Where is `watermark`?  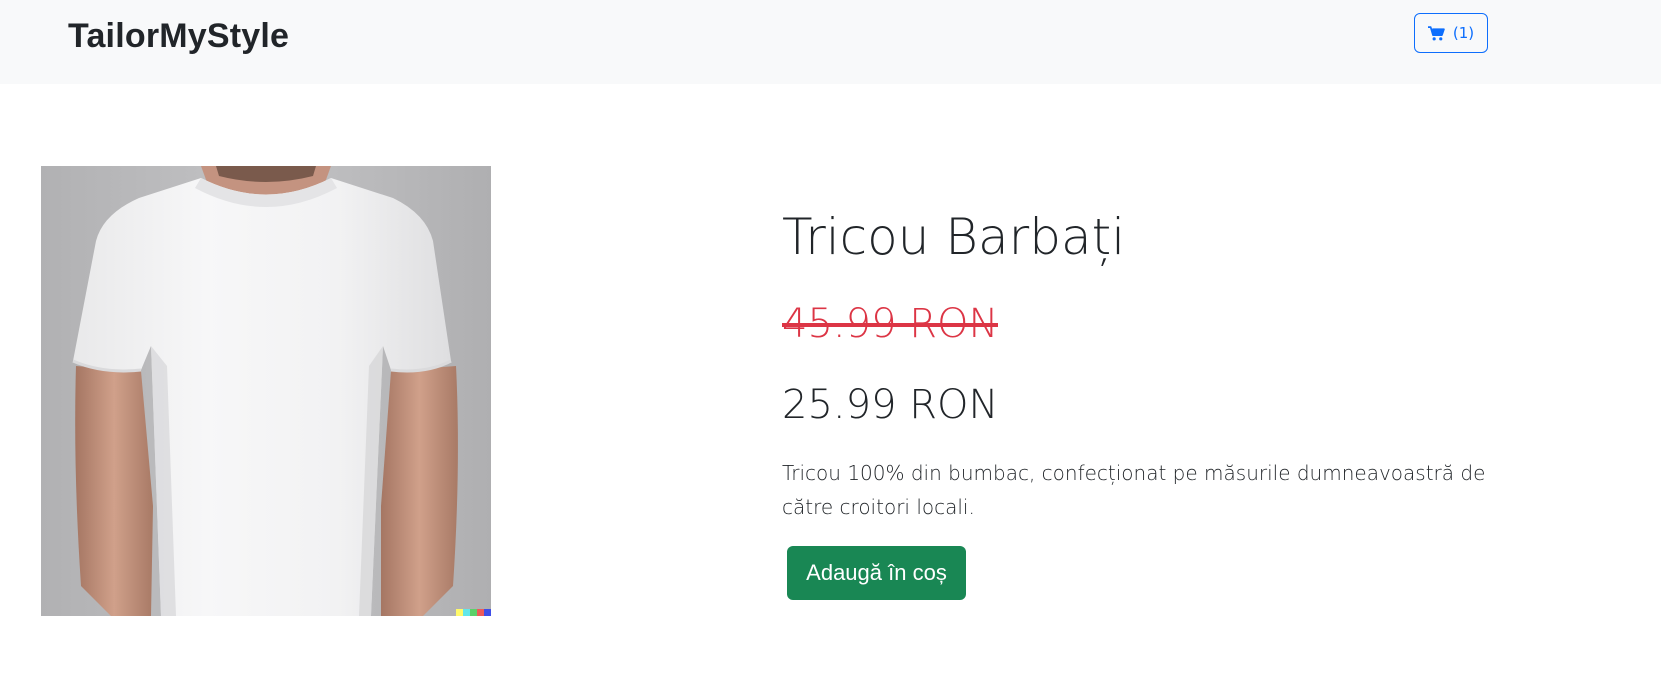
watermark is located at coordinates (473, 612).